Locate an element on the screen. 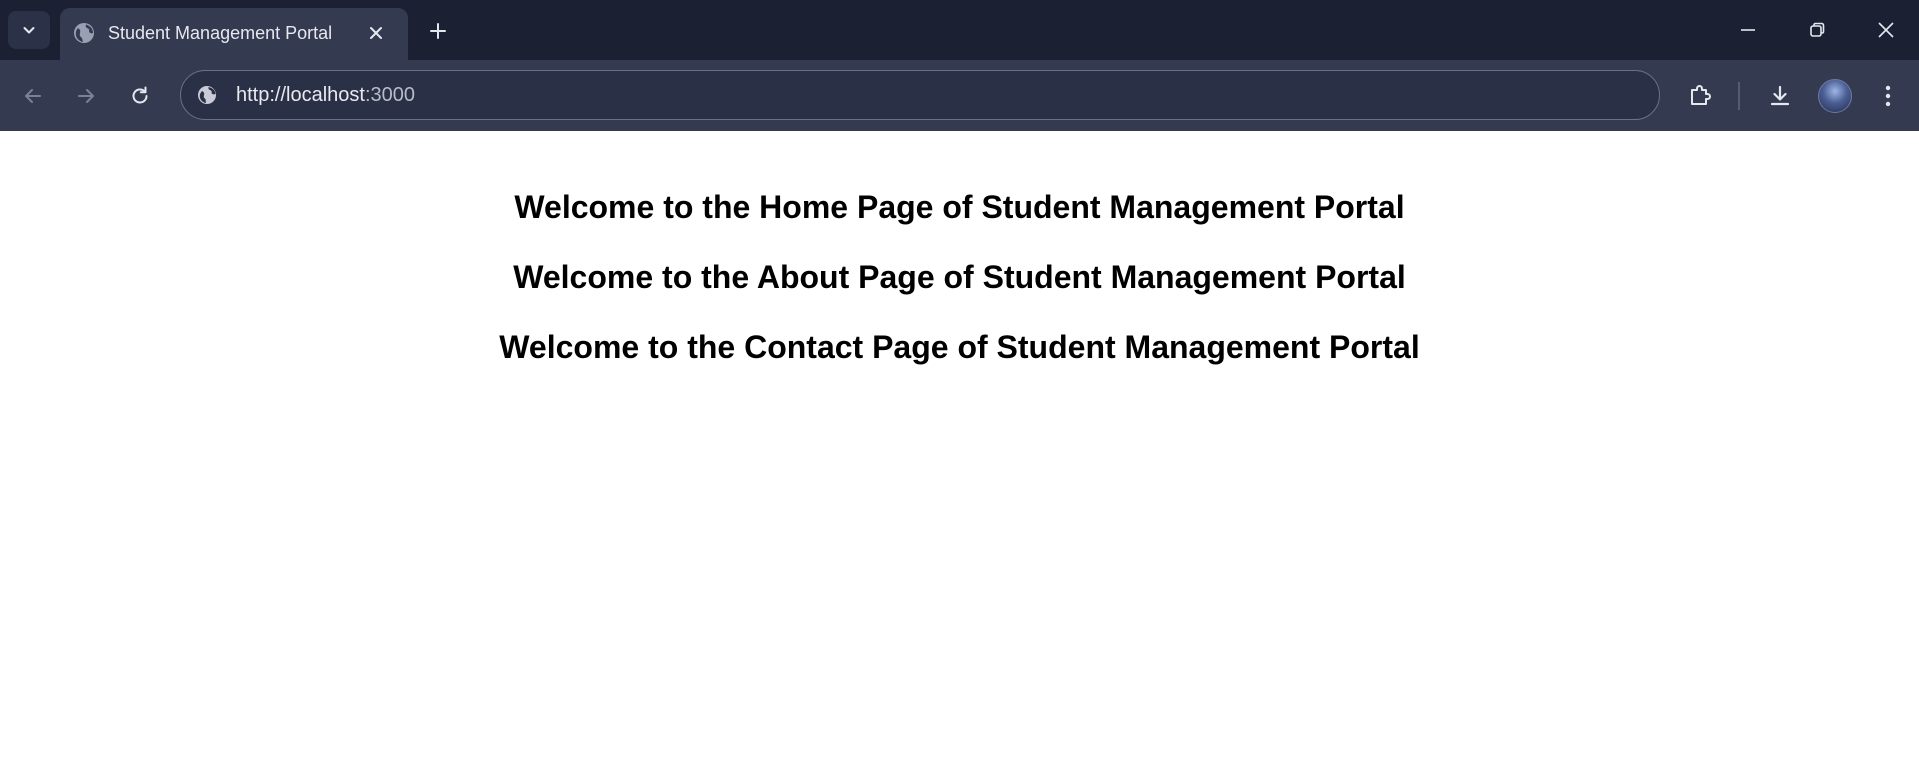  reload-button is located at coordinates (140, 96).